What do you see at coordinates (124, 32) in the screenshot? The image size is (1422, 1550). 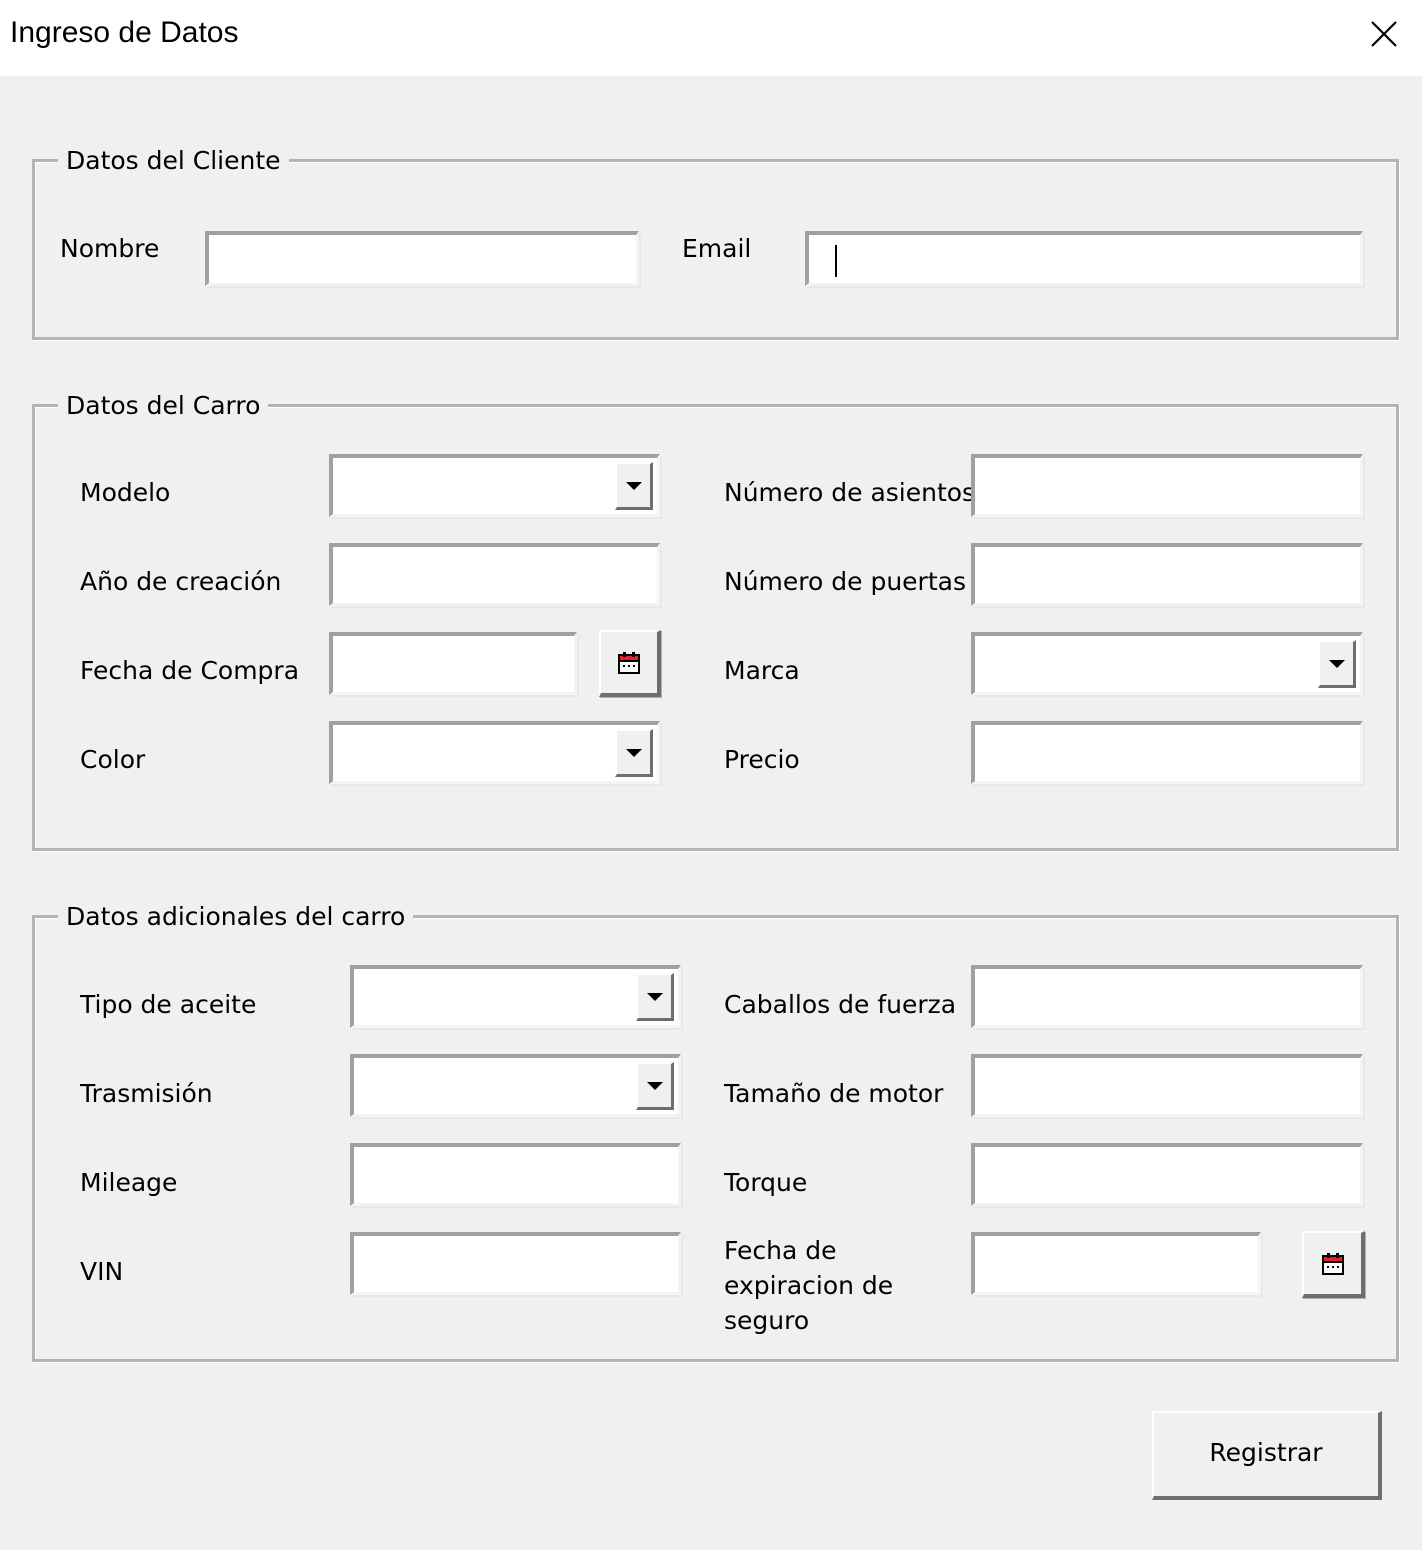 I see `window-title: Ingreso de Datos` at bounding box center [124, 32].